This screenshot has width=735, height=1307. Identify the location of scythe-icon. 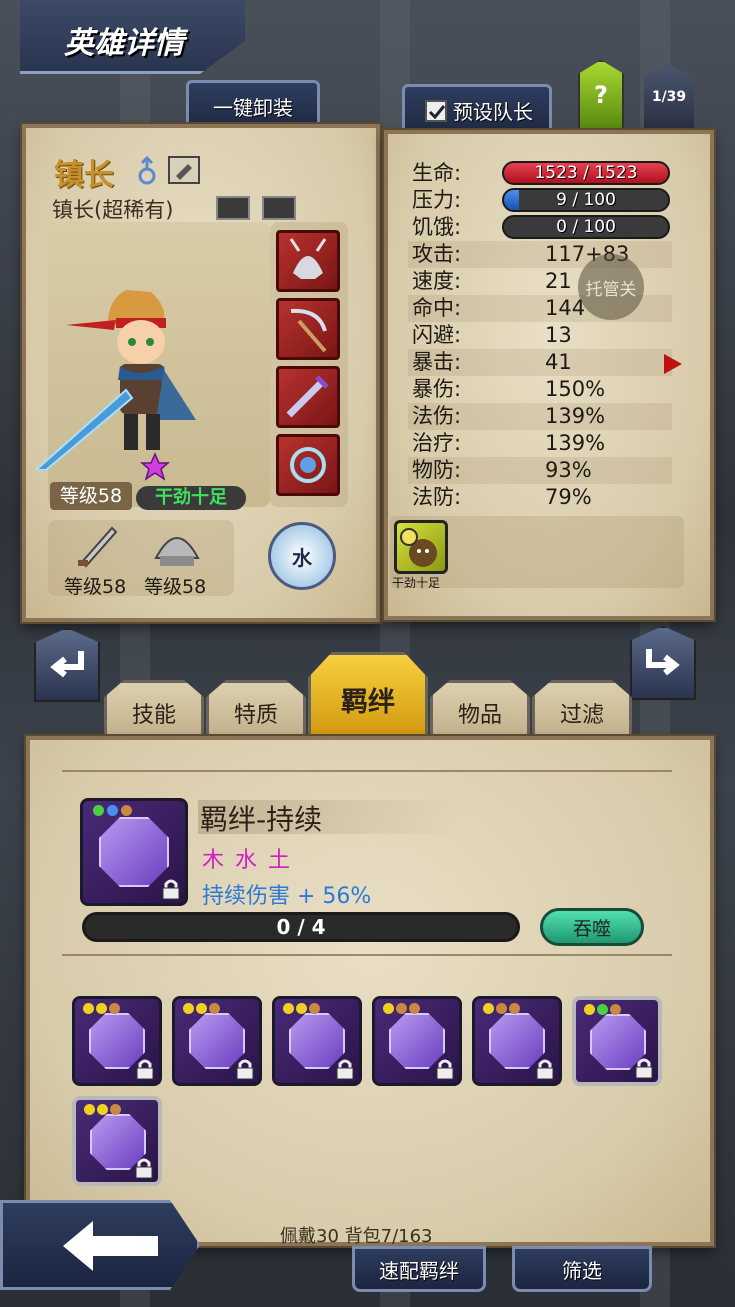
(308, 330).